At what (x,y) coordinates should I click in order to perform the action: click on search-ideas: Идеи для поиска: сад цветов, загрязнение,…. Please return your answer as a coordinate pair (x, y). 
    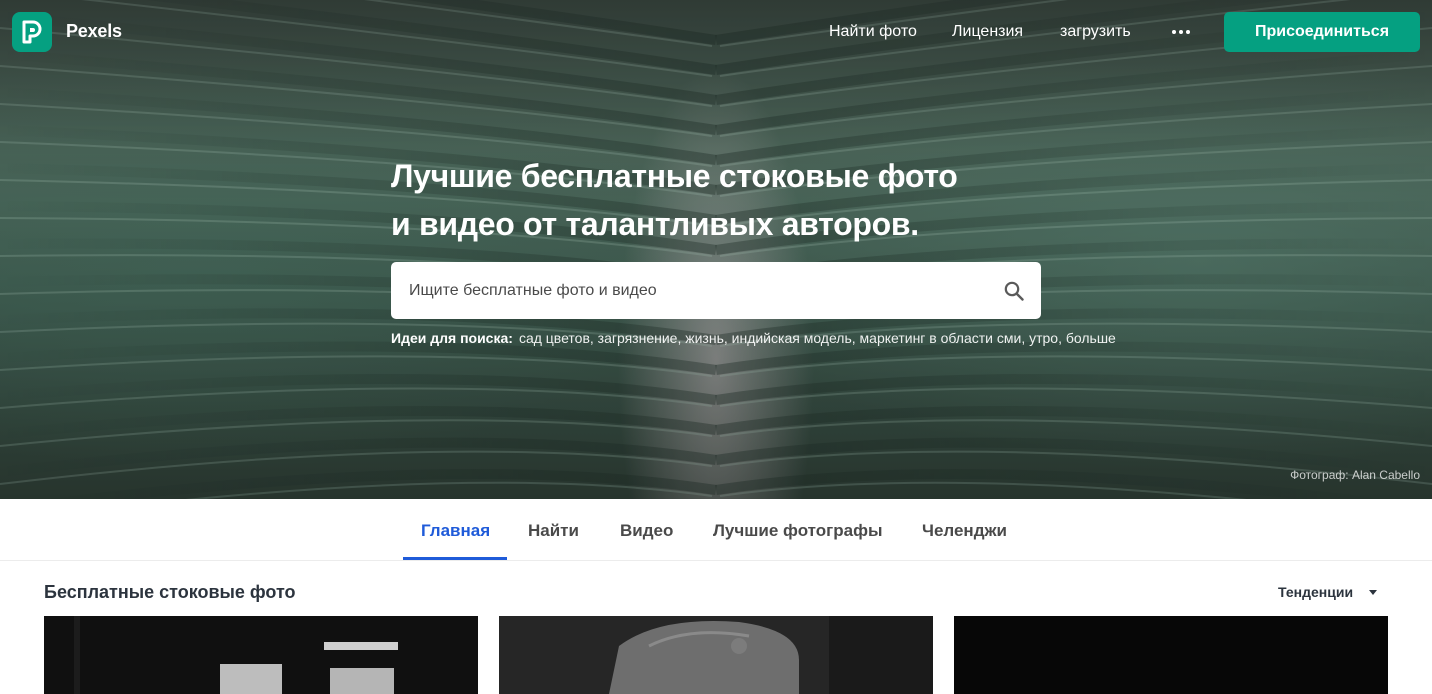
    Looking at the image, I should click on (753, 338).